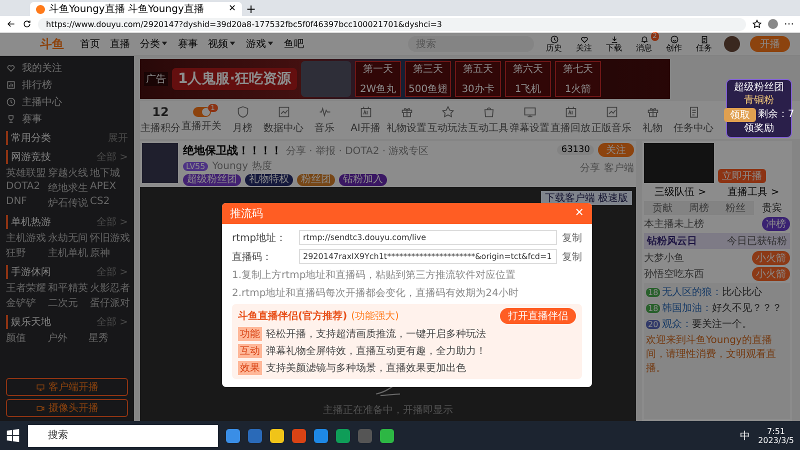  Describe the element at coordinates (68, 173) in the screenshot. I see `category-link: 穿越火线` at that location.